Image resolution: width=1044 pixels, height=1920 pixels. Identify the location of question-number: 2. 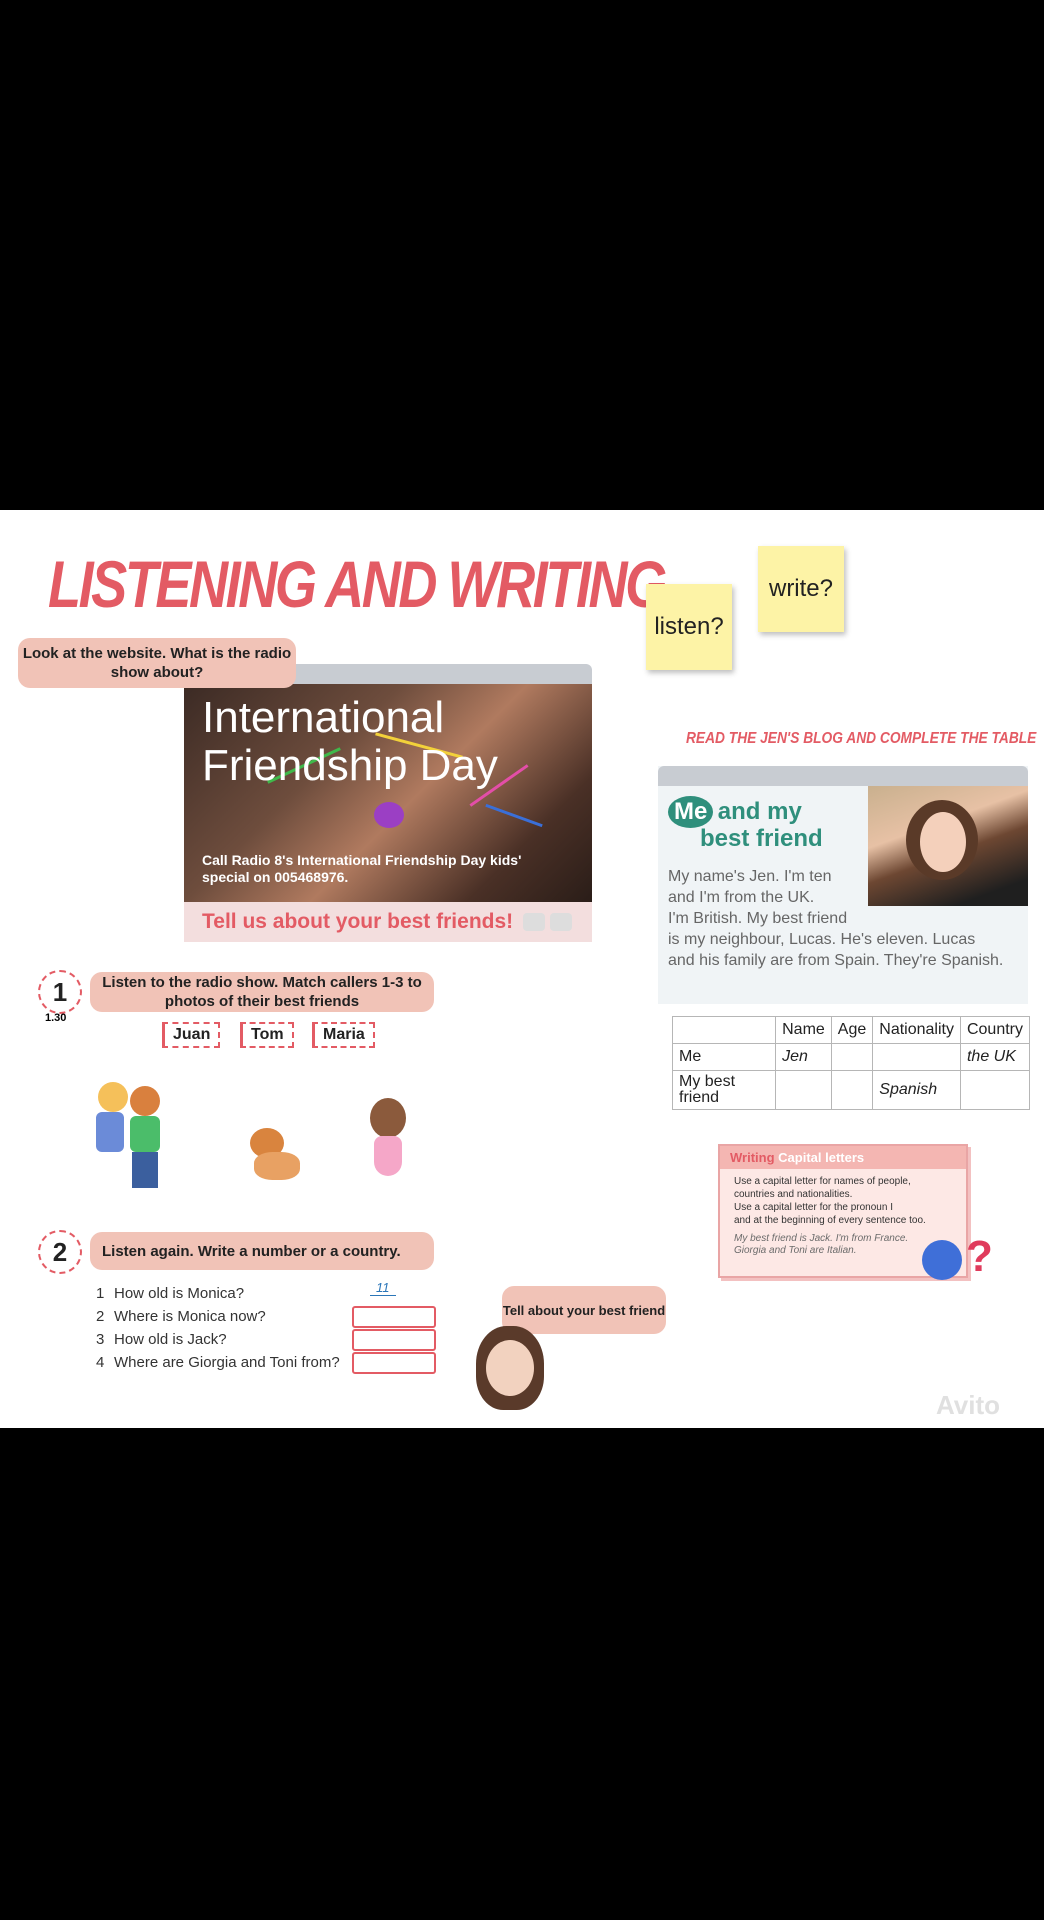
(100, 1316).